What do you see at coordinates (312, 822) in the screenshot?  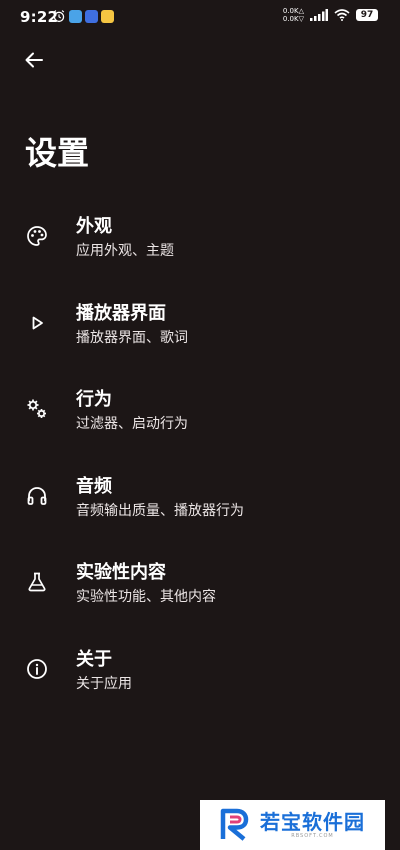 I see `watermark-title: 若宝软件园` at bounding box center [312, 822].